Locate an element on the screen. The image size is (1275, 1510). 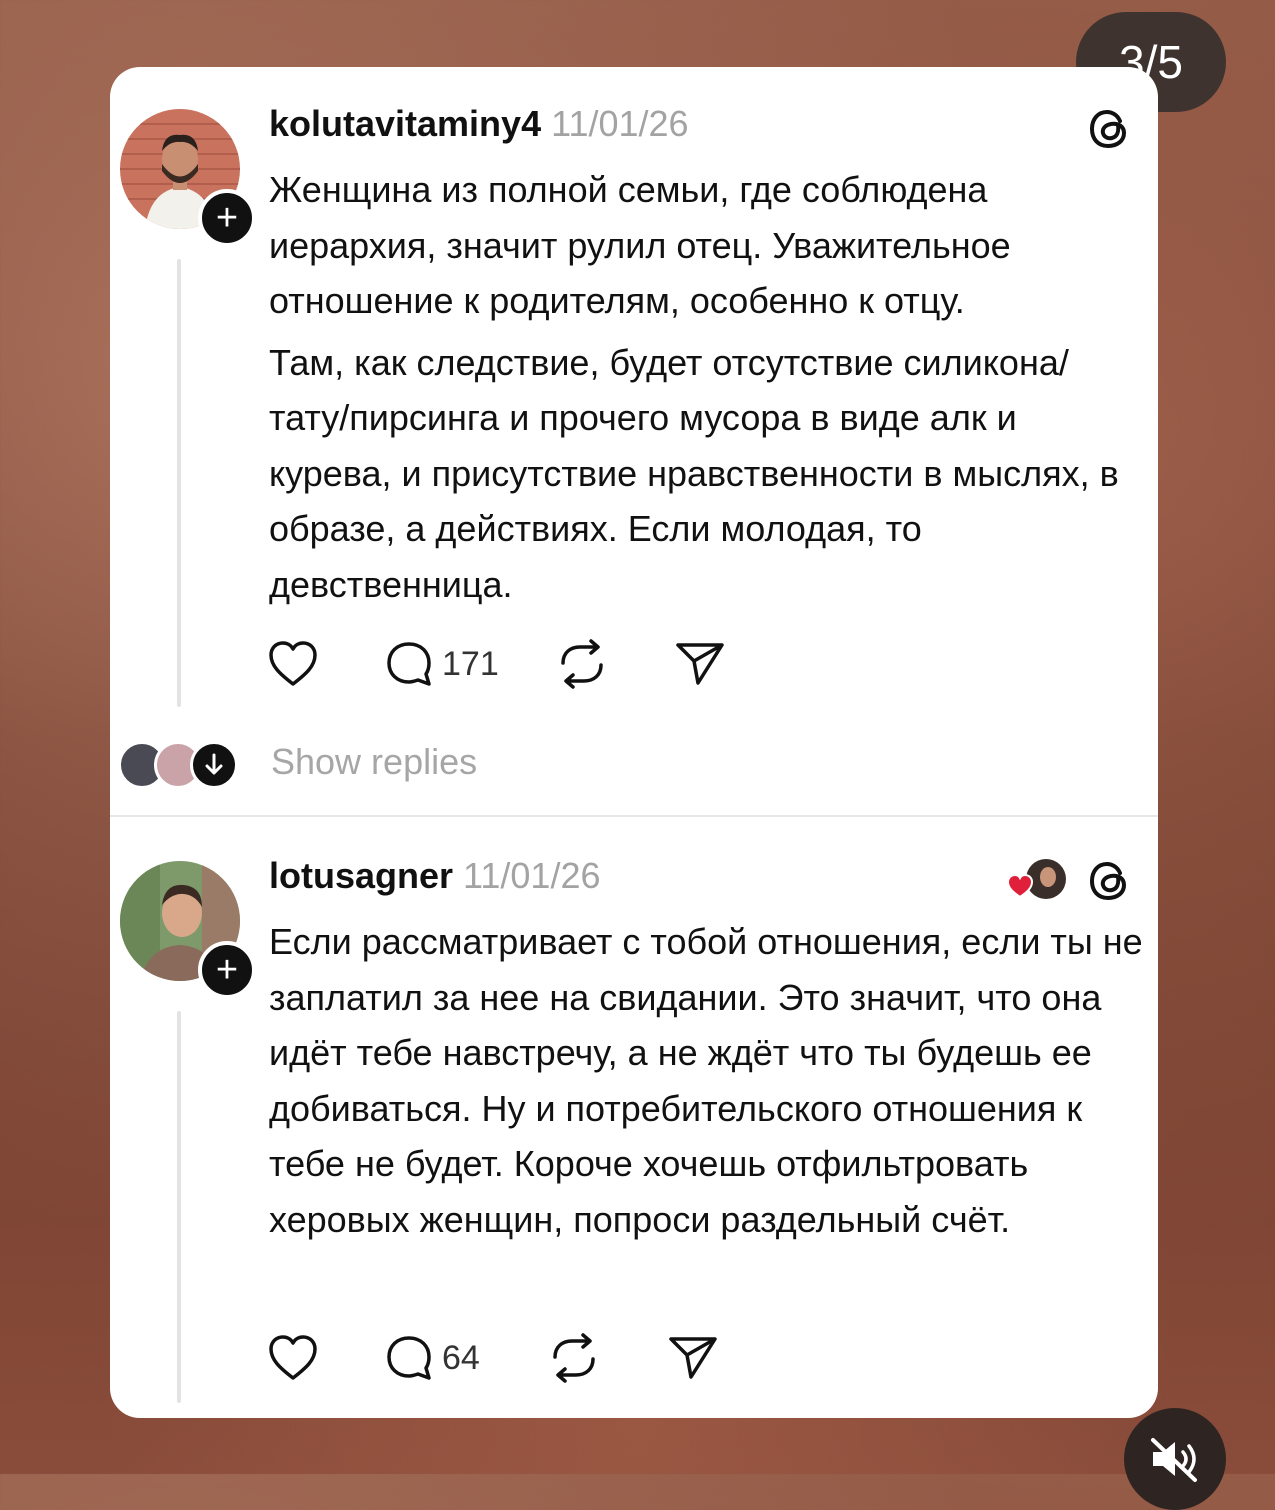
author-liked-badge is located at coordinates (1036, 879).